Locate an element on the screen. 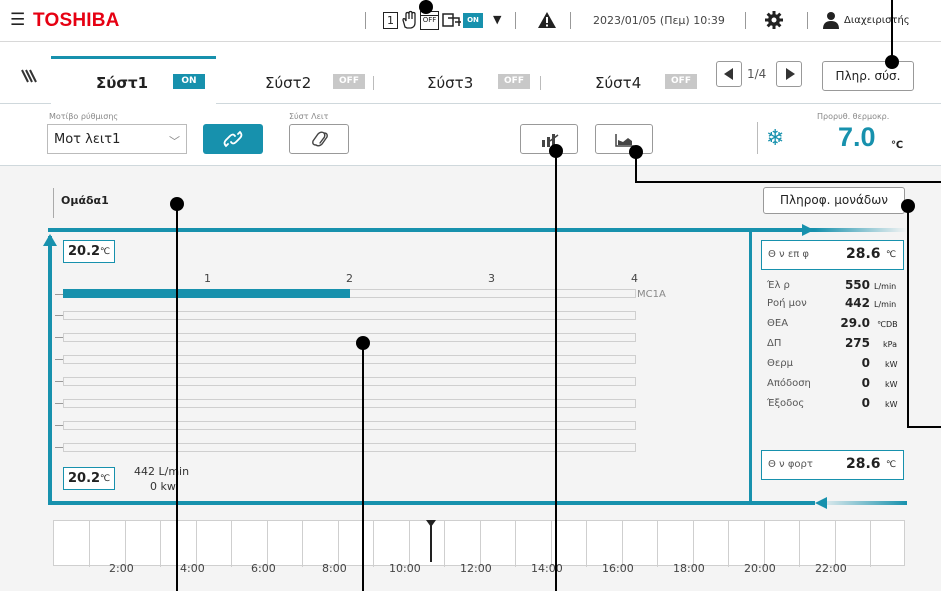  current-time-pointer-icon is located at coordinates (431, 523).